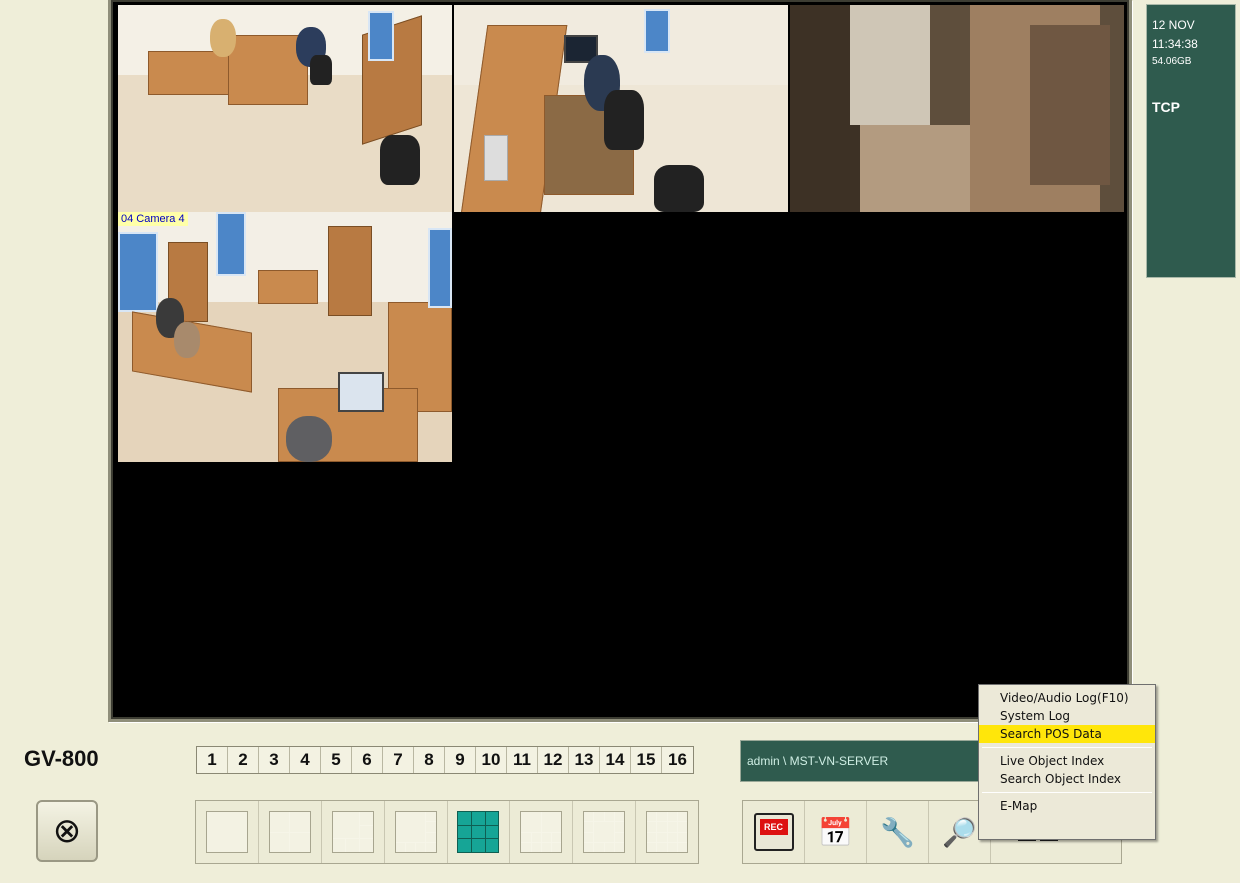 The image size is (1240, 883). What do you see at coordinates (1191, 141) in the screenshot?
I see `status-panel: 12 NOV 11:34:38 54.06GB TCP` at bounding box center [1191, 141].